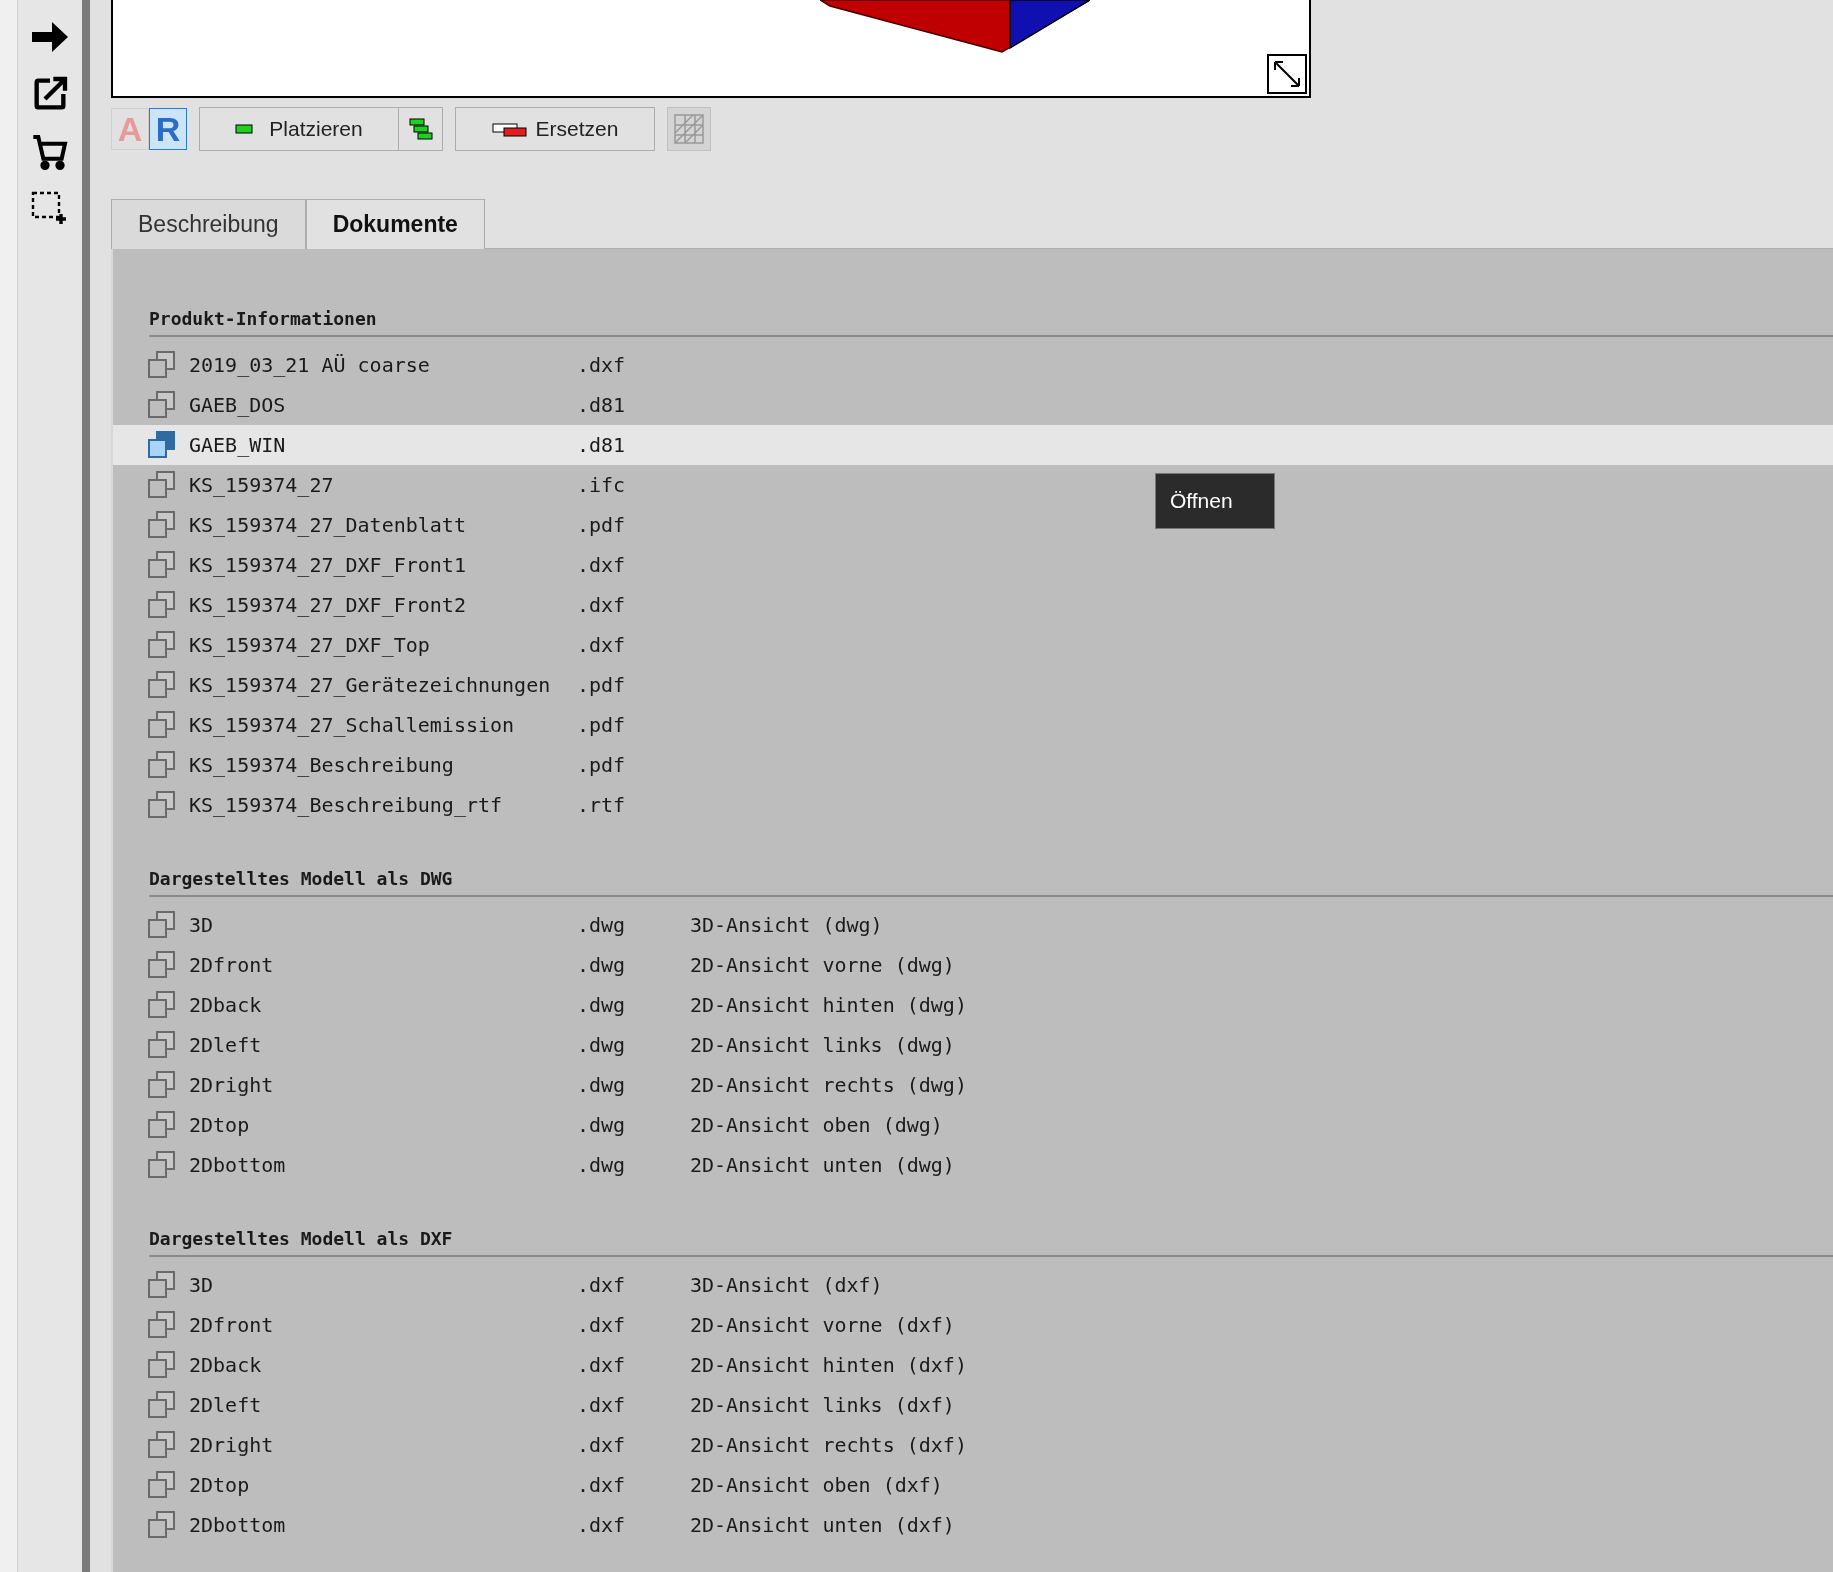 This screenshot has height=1572, width=1833. Describe the element at coordinates (219, 1125) in the screenshot. I see `file-name: 2Dtop` at that location.